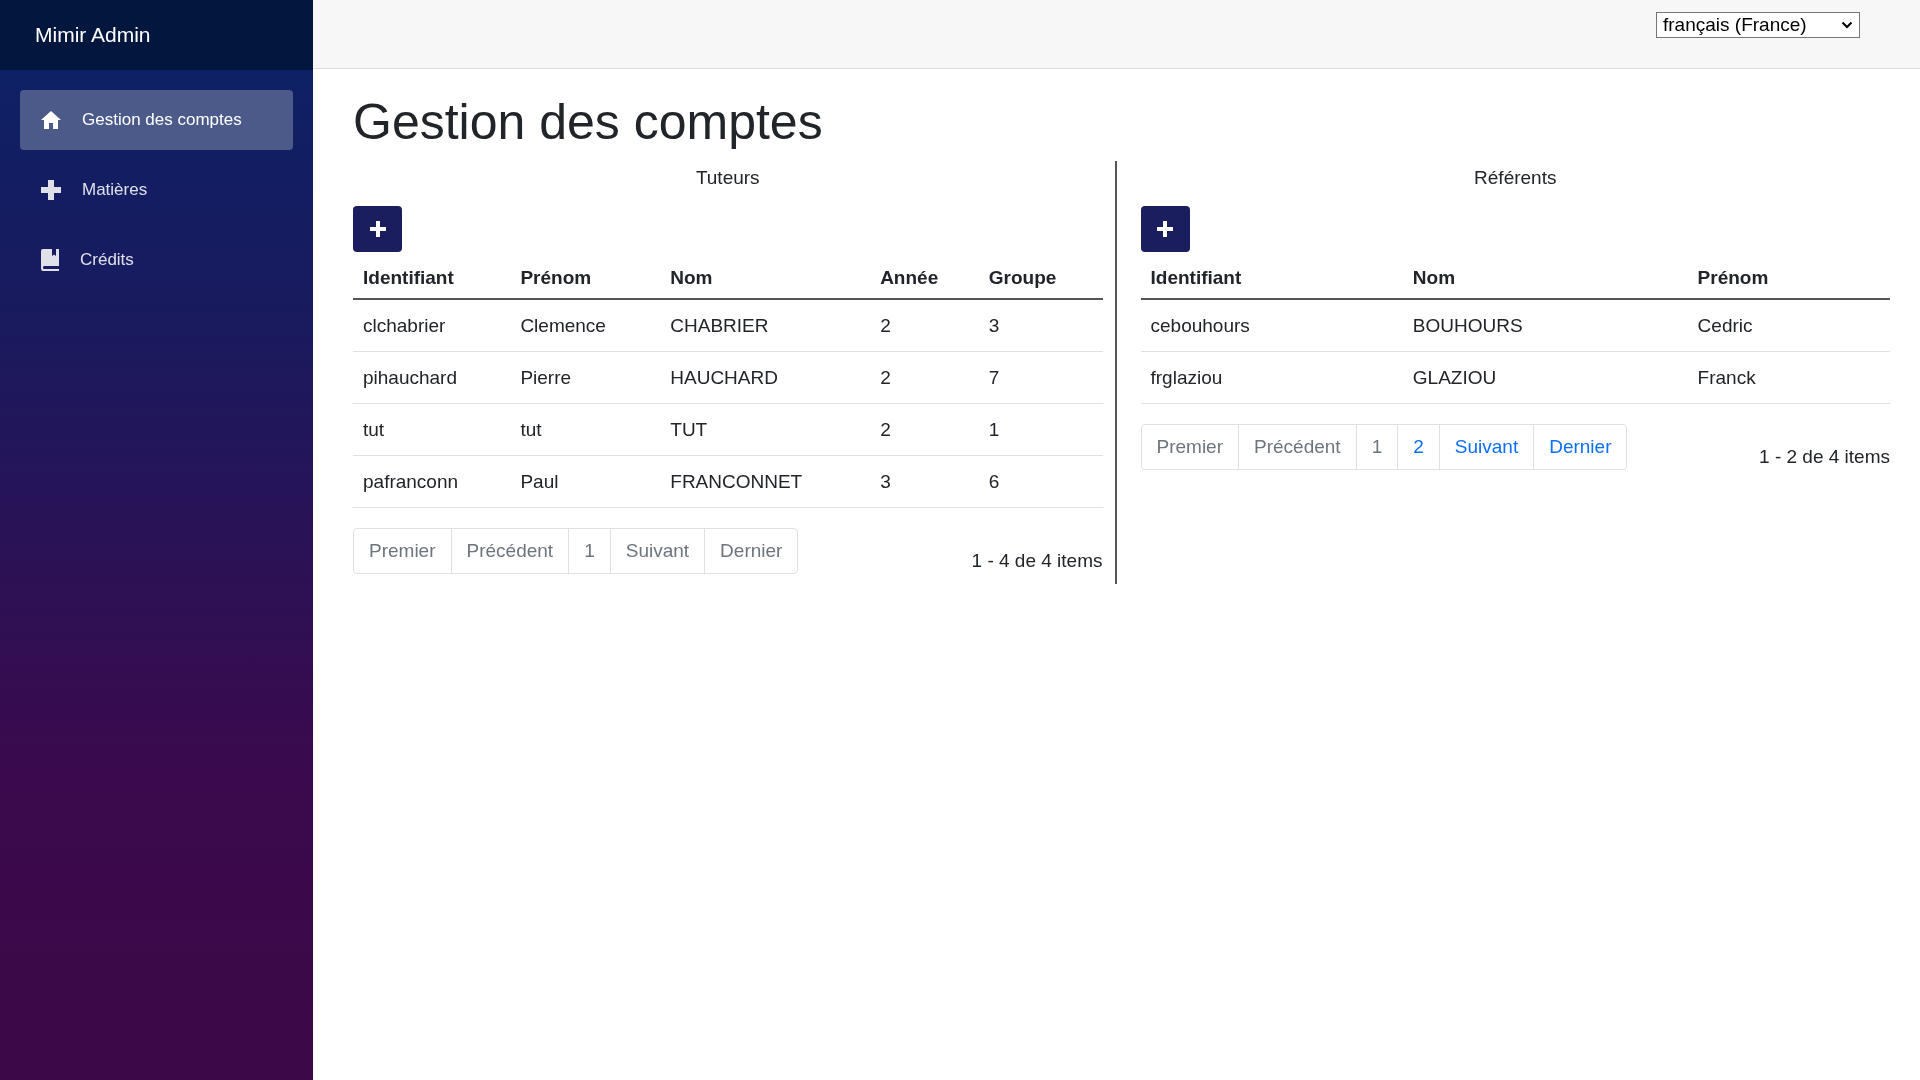 This screenshot has height=1080, width=1920. What do you see at coordinates (924, 278) in the screenshot?
I see `column-header: Année` at bounding box center [924, 278].